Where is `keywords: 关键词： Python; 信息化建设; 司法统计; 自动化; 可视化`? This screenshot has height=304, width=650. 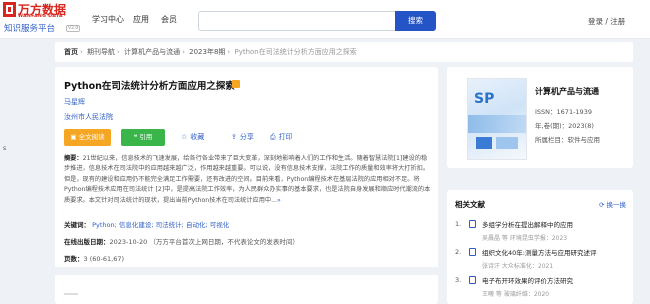 keywords: 关键词： Python; 信息化建设; 司法统计; 自动化; 可视化 is located at coordinates (147, 225).